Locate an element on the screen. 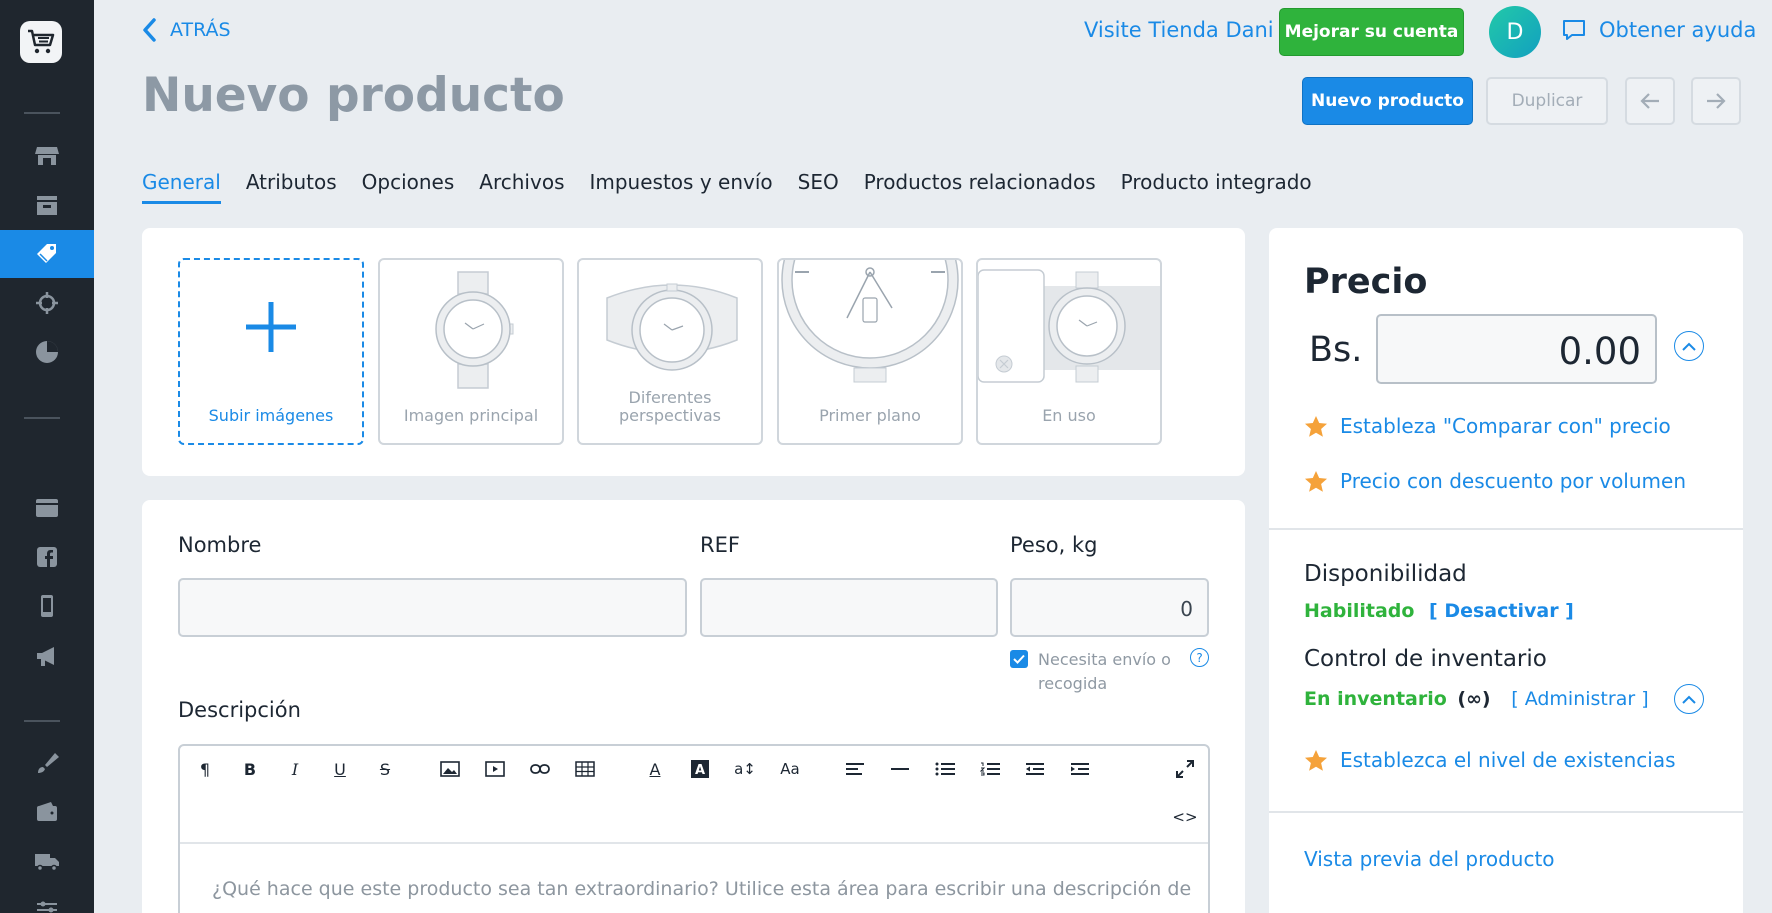  mobile-icon is located at coordinates (47, 606).